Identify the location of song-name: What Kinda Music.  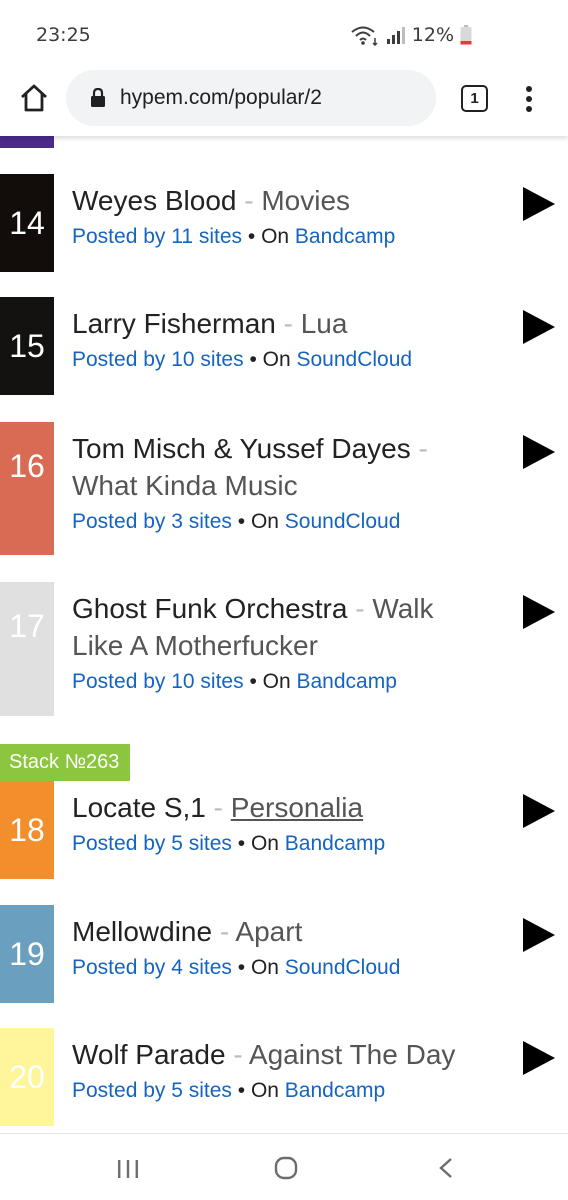
(185, 485).